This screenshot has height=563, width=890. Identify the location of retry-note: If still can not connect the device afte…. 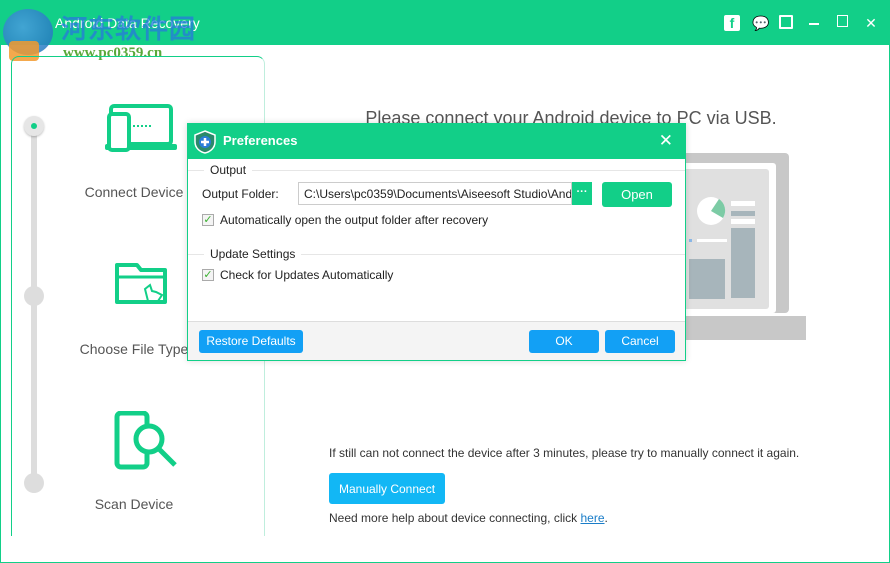
(564, 453).